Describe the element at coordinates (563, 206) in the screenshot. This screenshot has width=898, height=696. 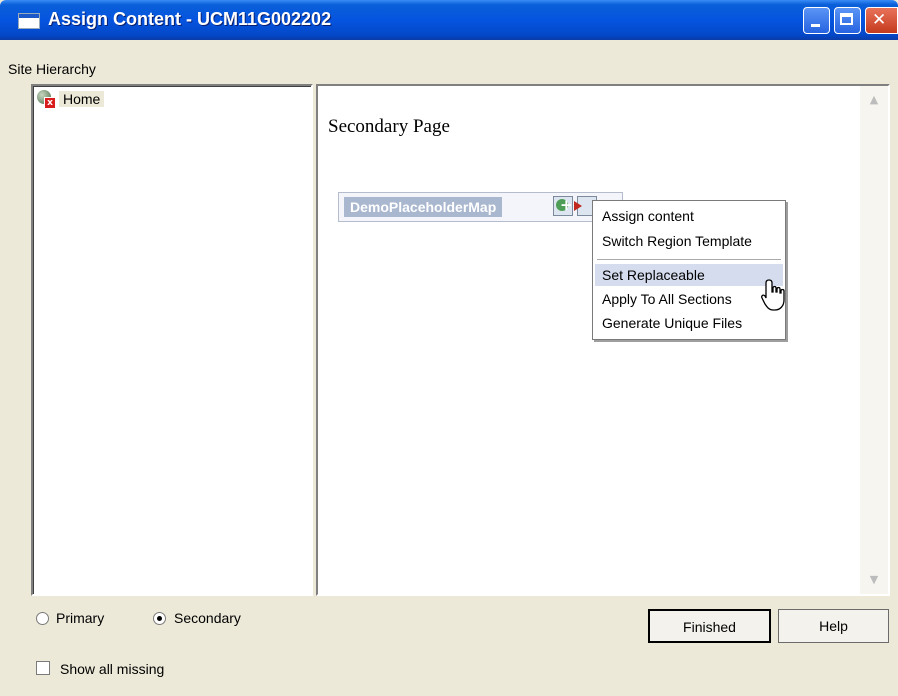
I see `add-content-icon` at that location.